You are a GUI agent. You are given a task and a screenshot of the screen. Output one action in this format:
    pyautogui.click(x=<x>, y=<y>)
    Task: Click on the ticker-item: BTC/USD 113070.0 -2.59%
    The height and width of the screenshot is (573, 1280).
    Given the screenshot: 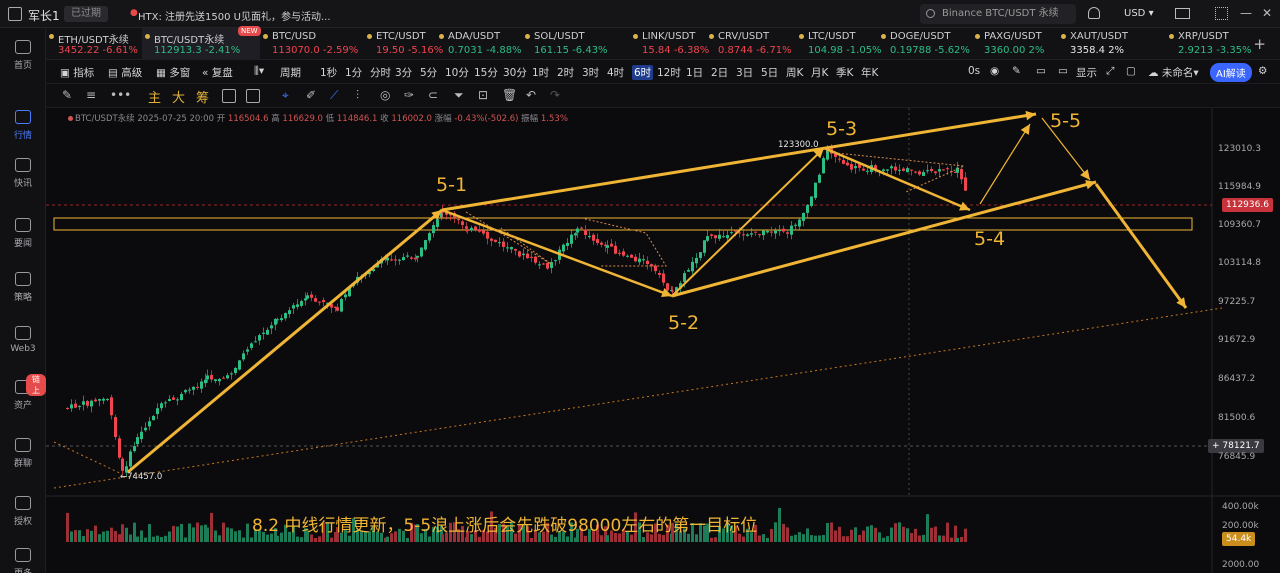 What is the action you would take?
    pyautogui.click(x=312, y=44)
    